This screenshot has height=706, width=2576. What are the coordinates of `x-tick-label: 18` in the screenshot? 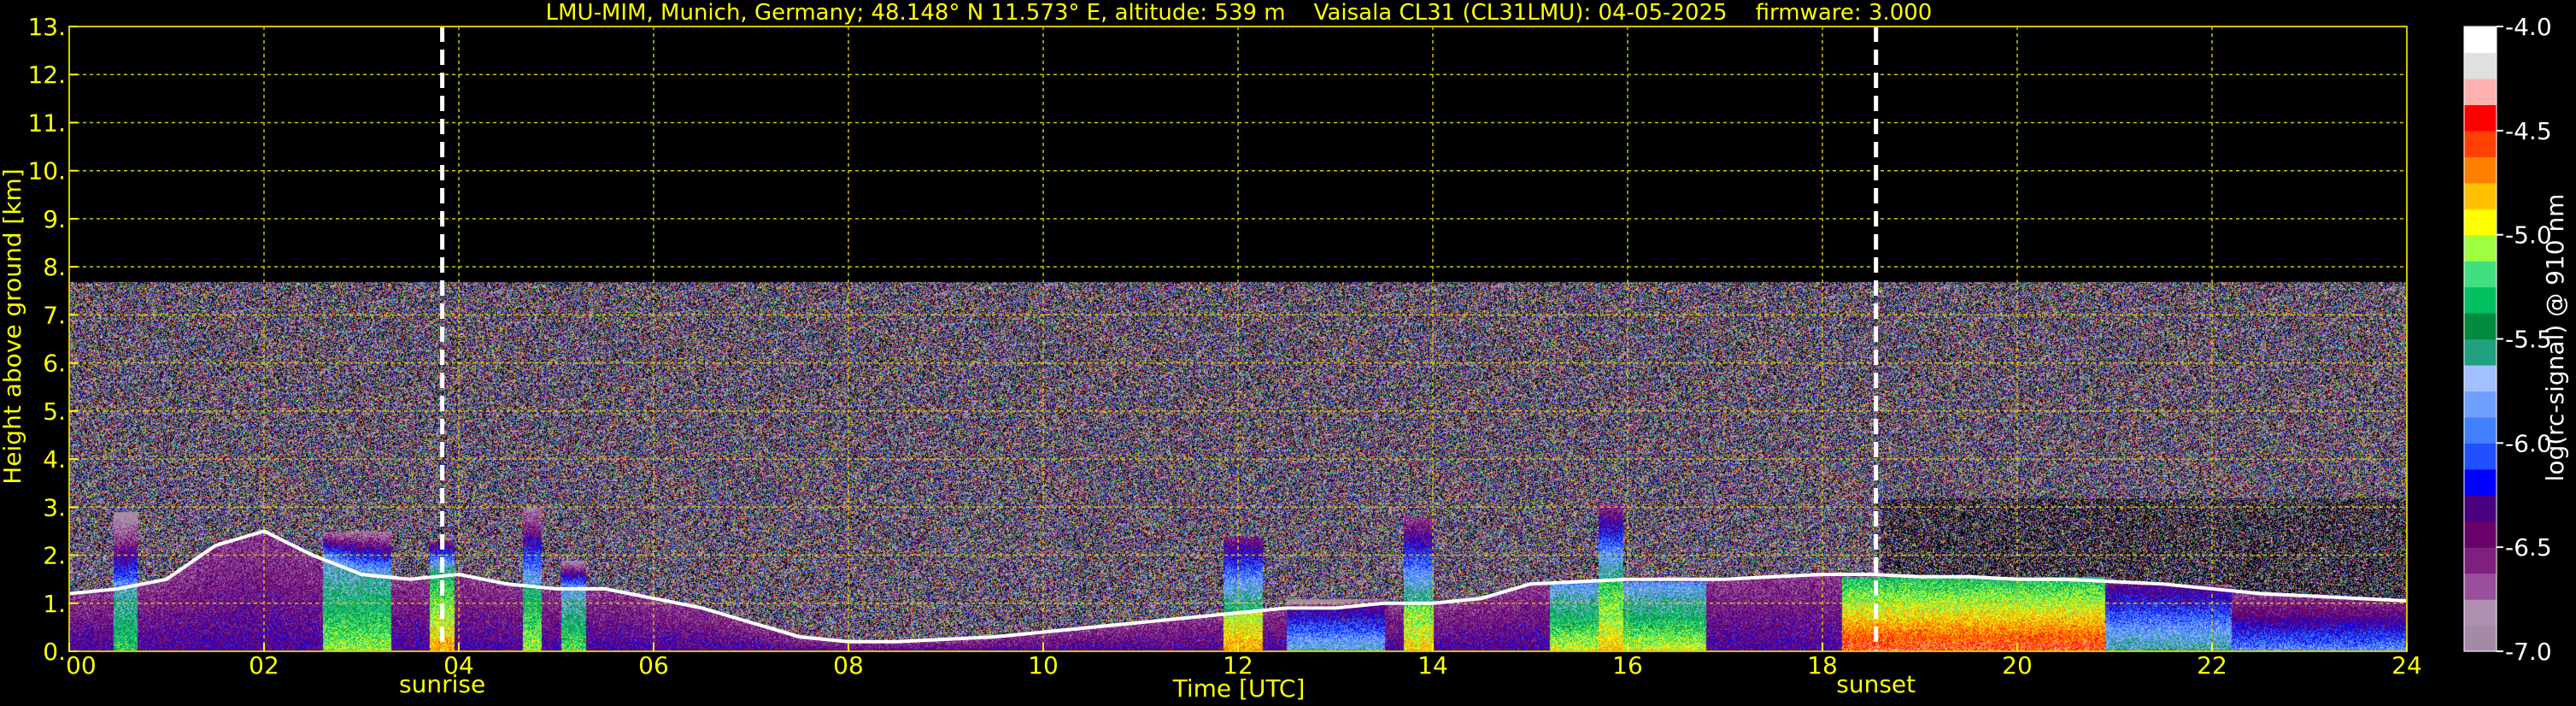 It's located at (1822, 665).